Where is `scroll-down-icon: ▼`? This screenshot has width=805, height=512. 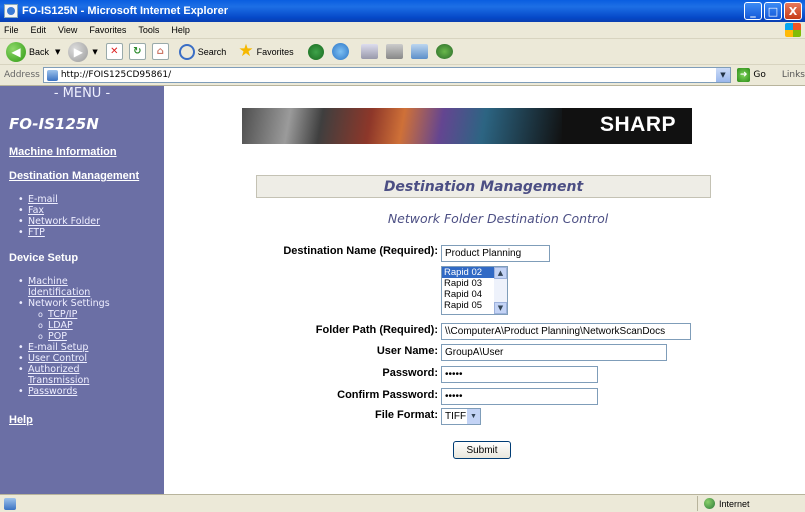
scroll-down-icon: ▼ is located at coordinates (500, 308).